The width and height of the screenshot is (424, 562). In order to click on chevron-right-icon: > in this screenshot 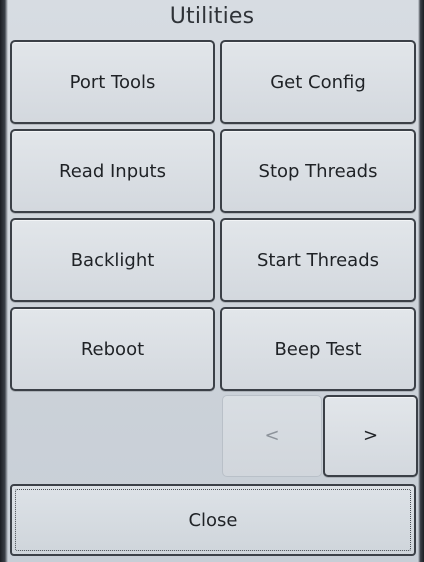, I will do `click(370, 435)`.